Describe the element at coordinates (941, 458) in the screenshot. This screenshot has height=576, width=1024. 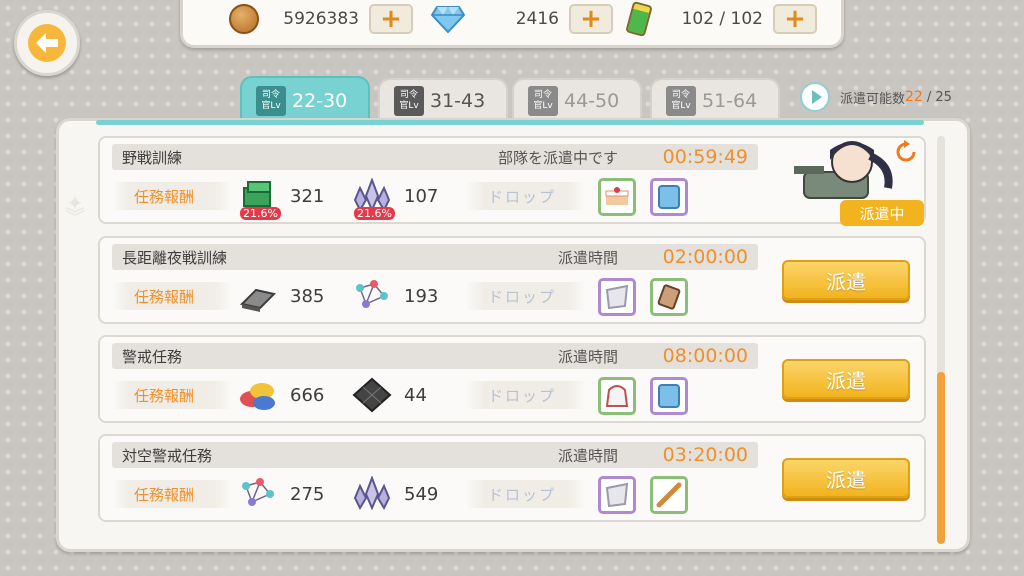
I see `scrollbar-thumb` at that location.